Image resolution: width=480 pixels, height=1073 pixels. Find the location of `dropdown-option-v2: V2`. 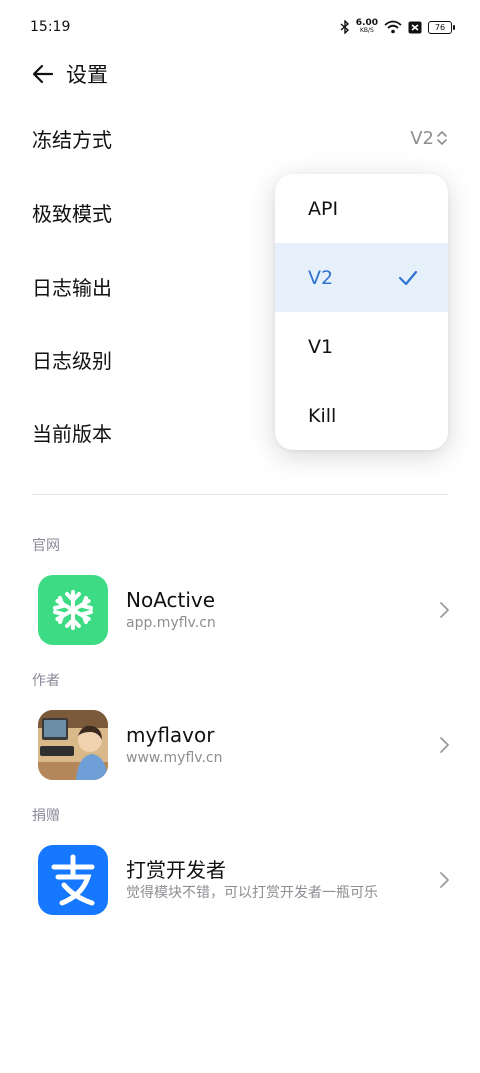

dropdown-option-v2: V2 is located at coordinates (361, 277).